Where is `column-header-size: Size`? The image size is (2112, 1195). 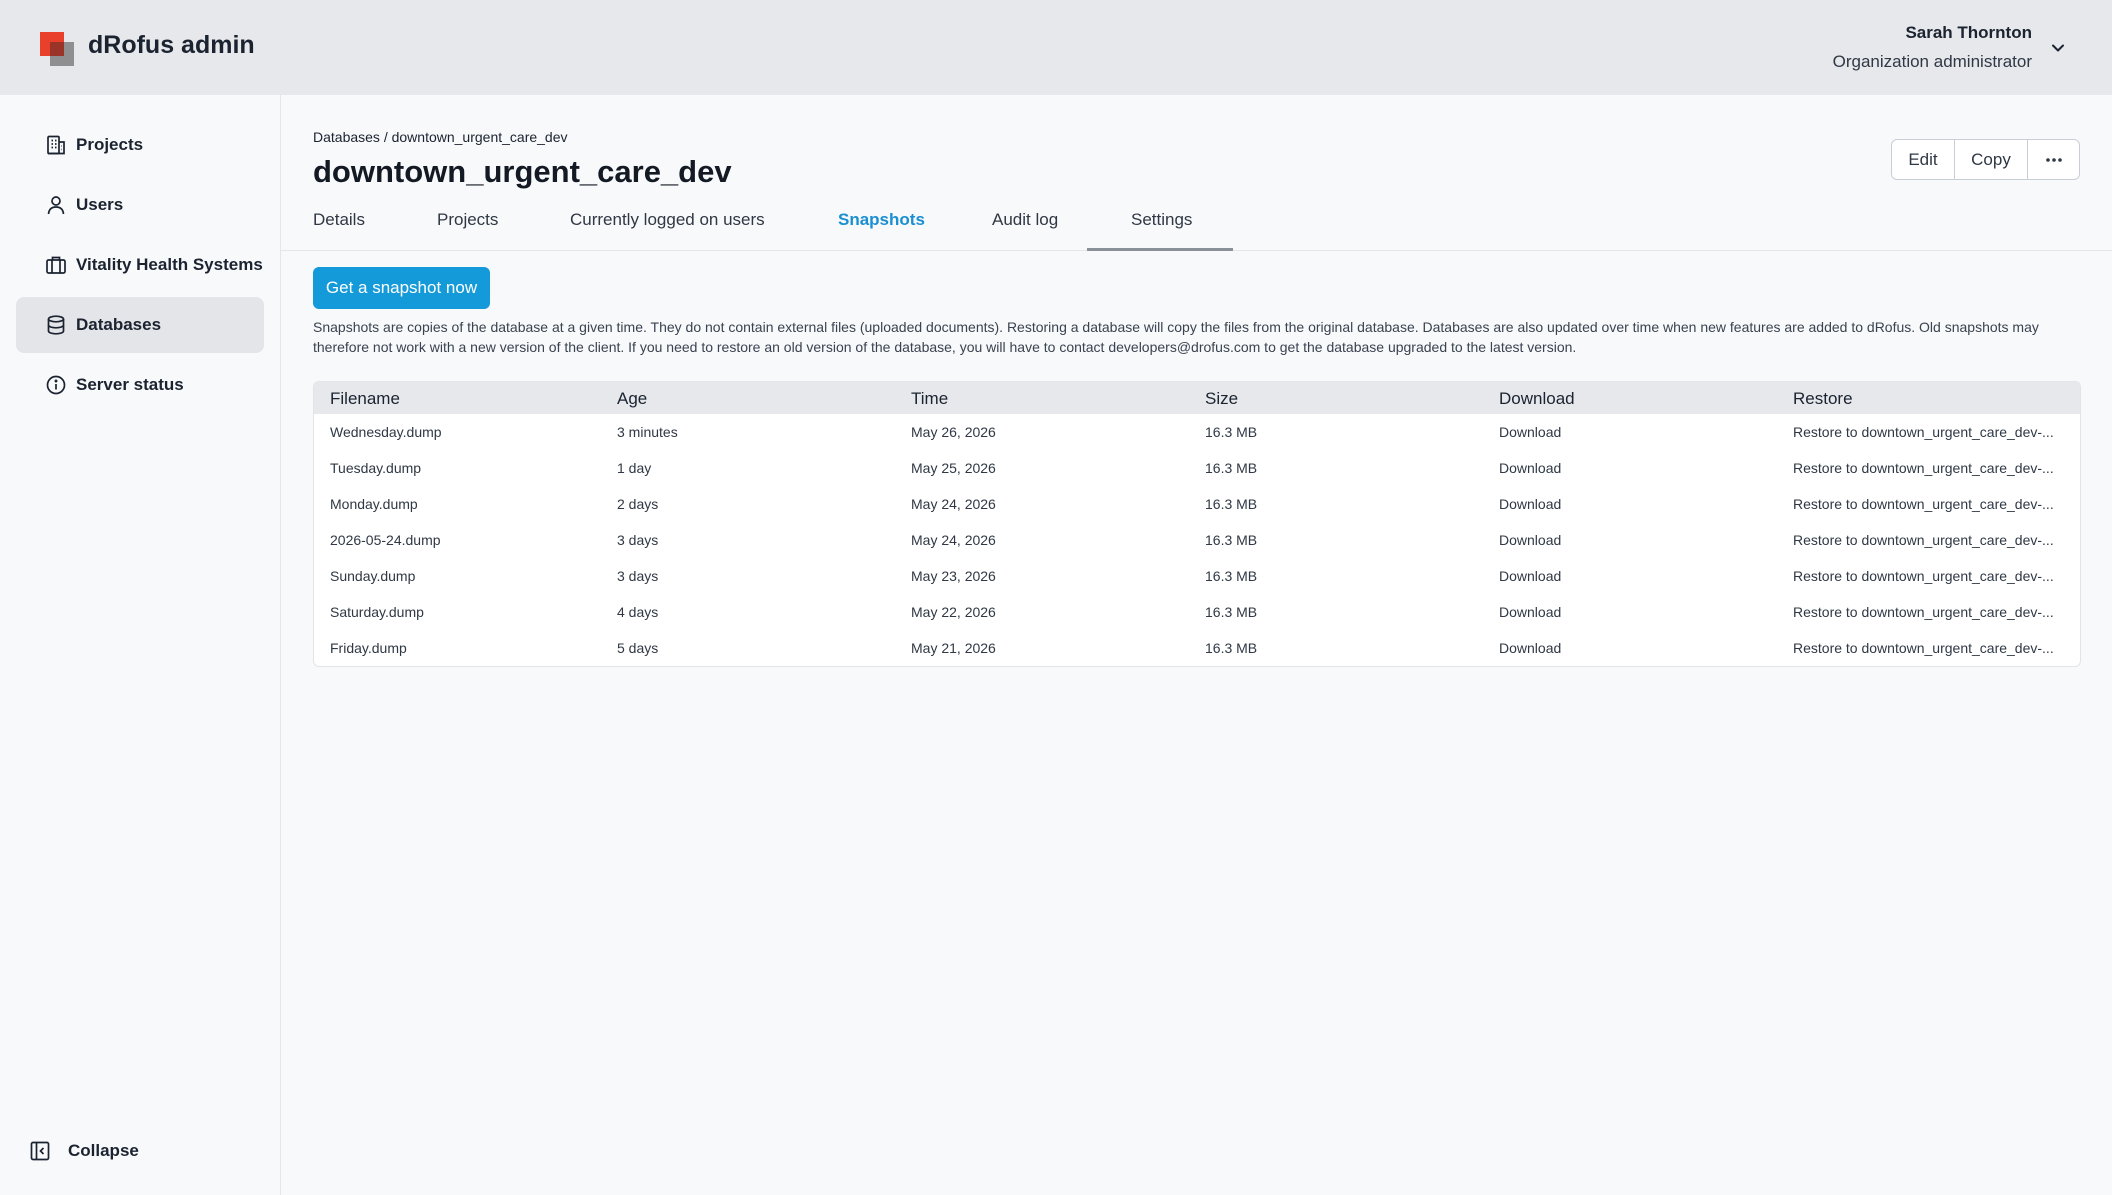
column-header-size: Size is located at coordinates (1222, 398).